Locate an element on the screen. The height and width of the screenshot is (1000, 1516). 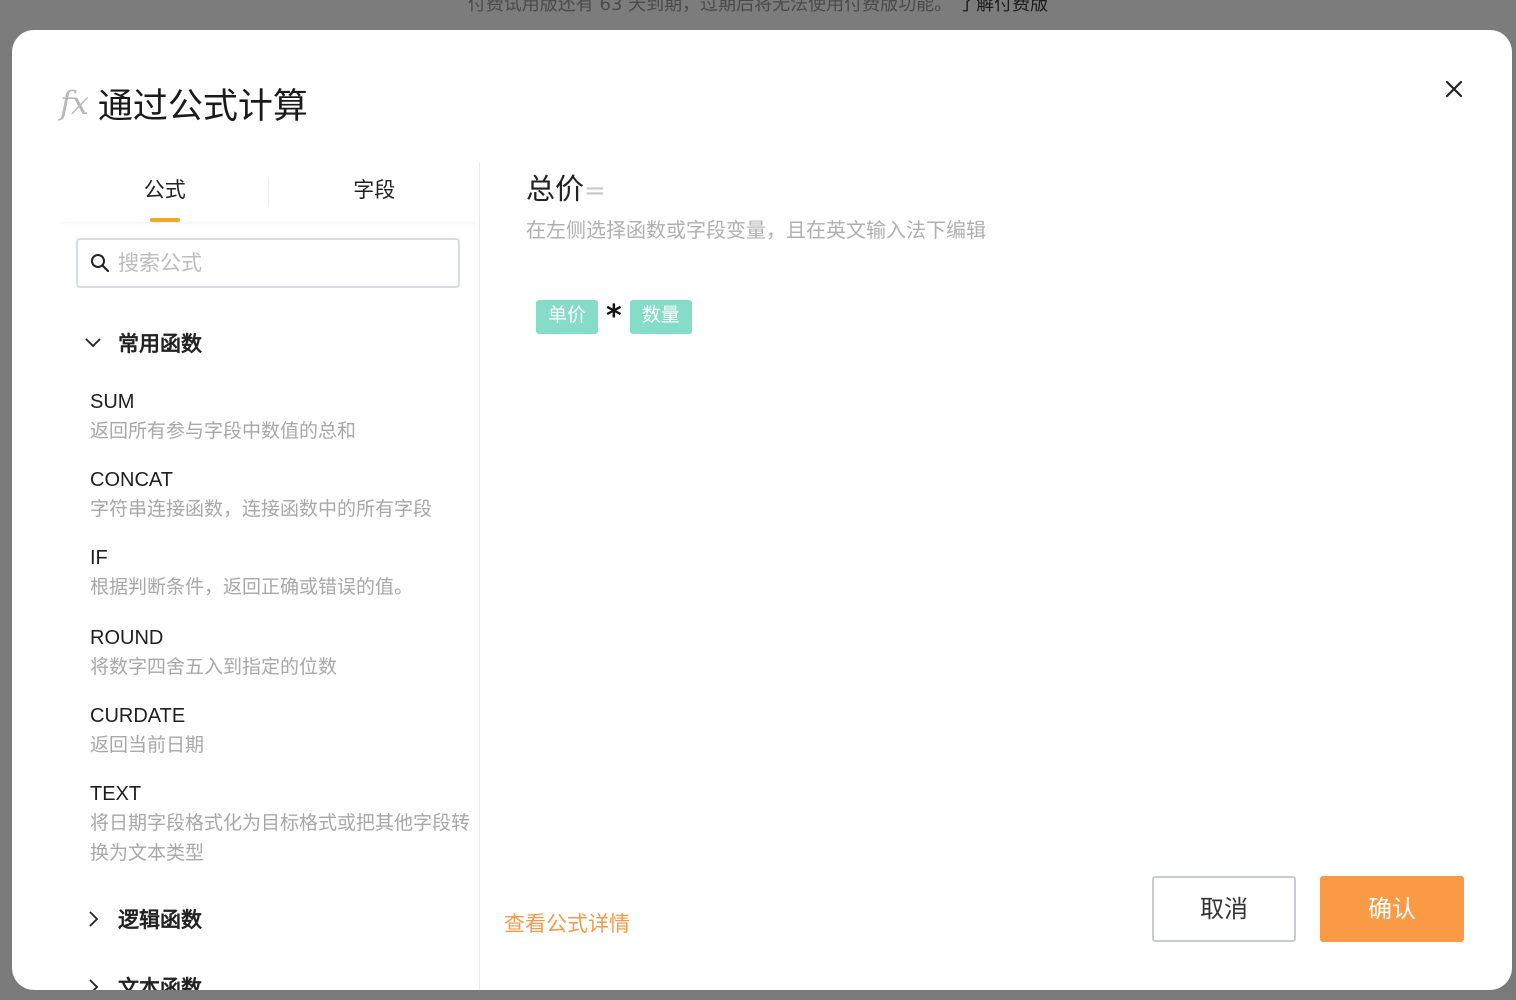
group-common-functions: 常用函数 is located at coordinates (143, 343).